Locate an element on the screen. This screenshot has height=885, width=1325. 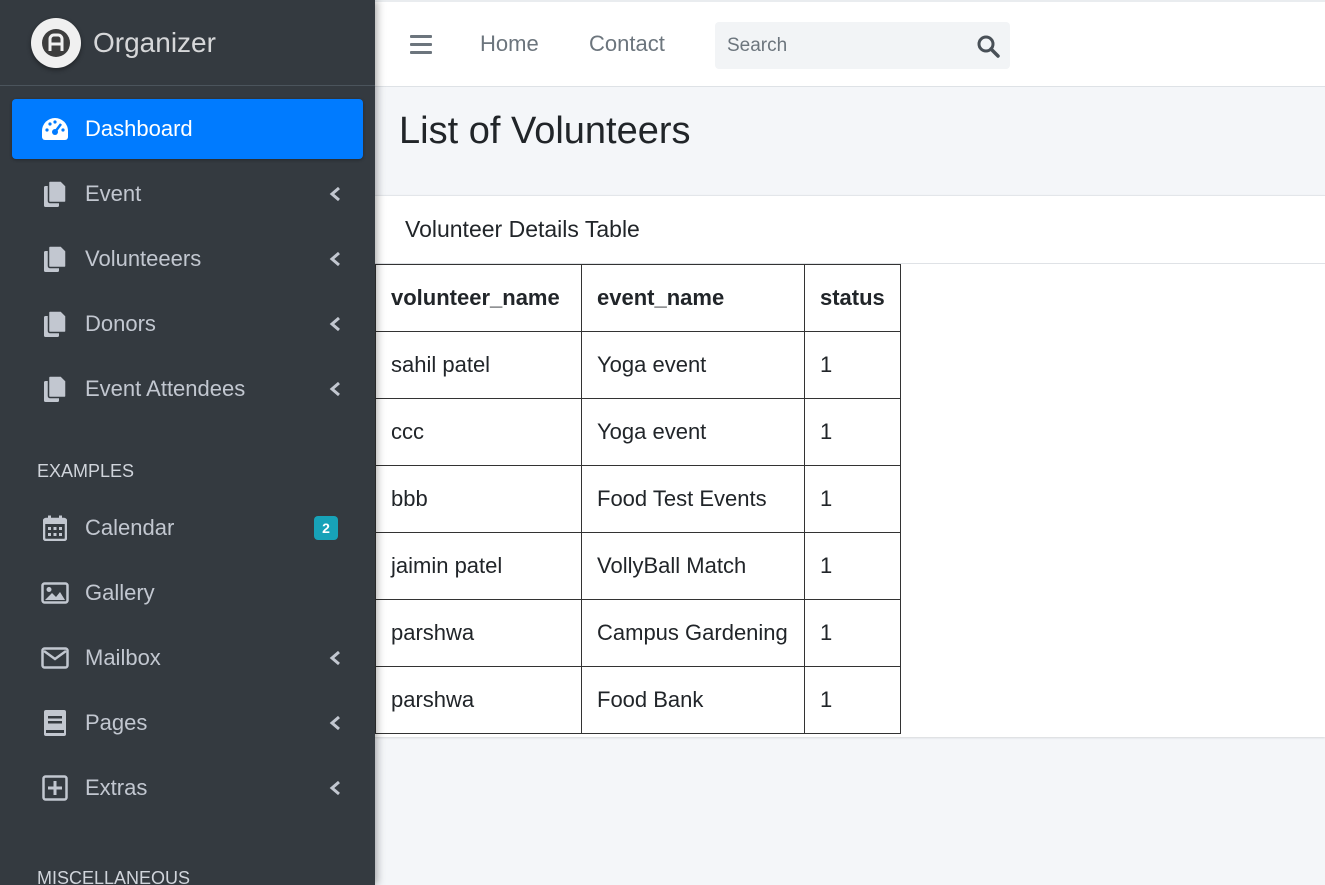
cell-event-name: Food Bank is located at coordinates (693, 700).